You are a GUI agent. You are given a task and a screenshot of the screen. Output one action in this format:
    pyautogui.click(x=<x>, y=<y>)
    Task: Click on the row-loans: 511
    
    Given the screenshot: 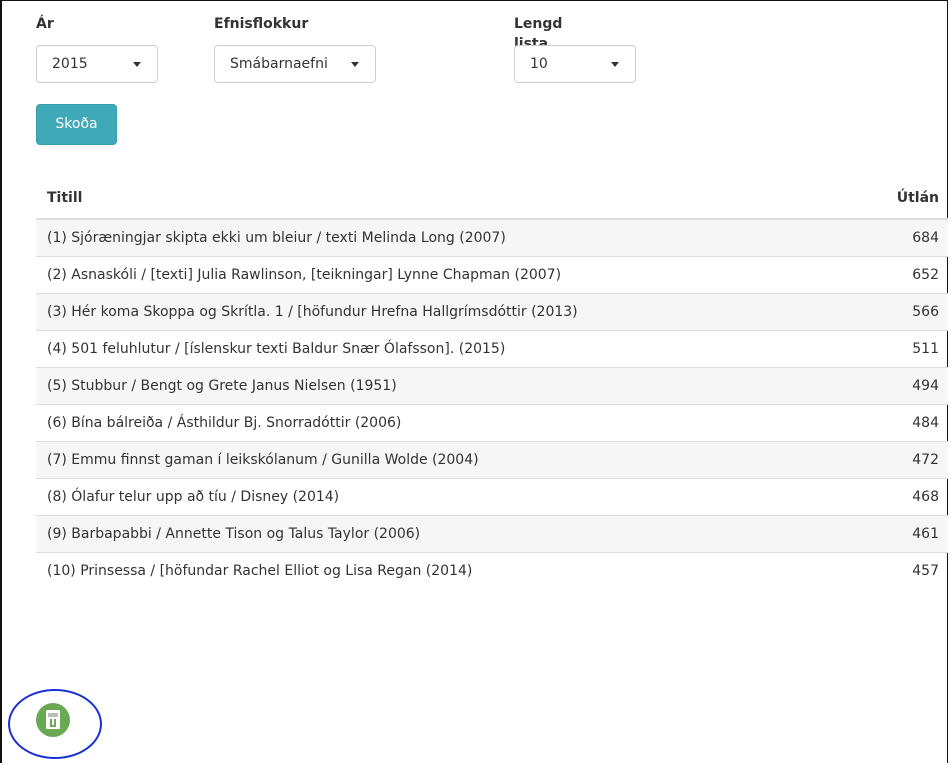 What is the action you would take?
    pyautogui.click(x=900, y=349)
    